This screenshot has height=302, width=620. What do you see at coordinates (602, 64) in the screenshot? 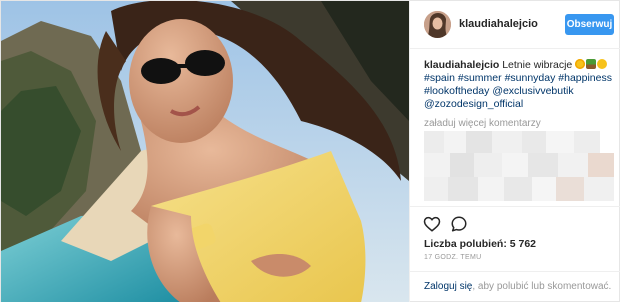
I see `smile-emoji-icon` at bounding box center [602, 64].